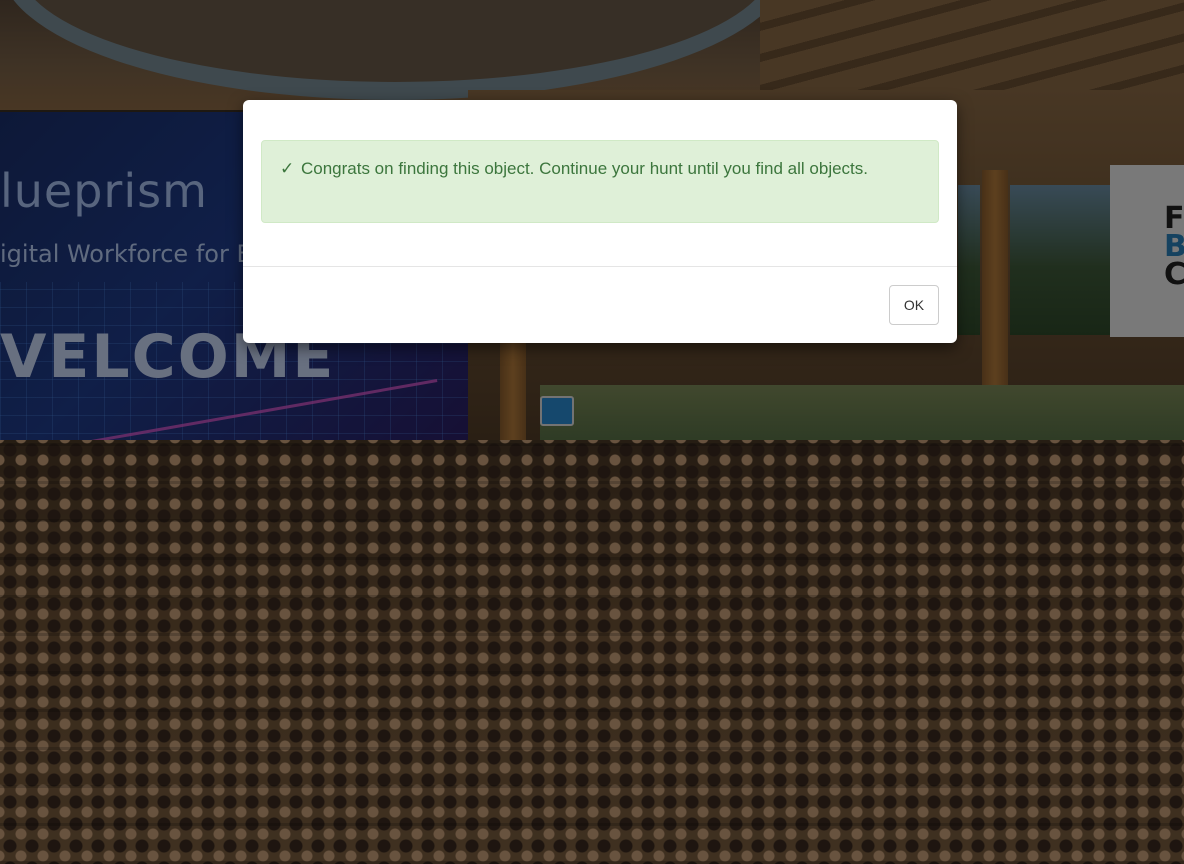  I want to click on check-icon: ✓, so click(287, 168).